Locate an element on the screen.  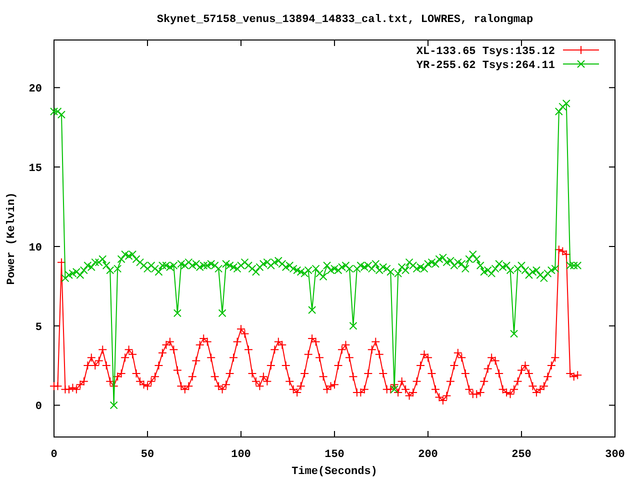
tick-label: 10 is located at coordinates (35, 248).